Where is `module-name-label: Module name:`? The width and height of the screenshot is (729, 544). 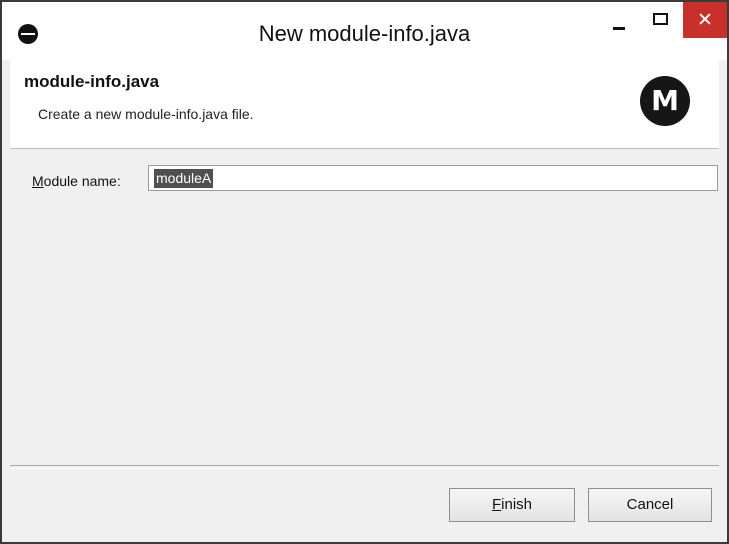 module-name-label: Module name: is located at coordinates (76, 181).